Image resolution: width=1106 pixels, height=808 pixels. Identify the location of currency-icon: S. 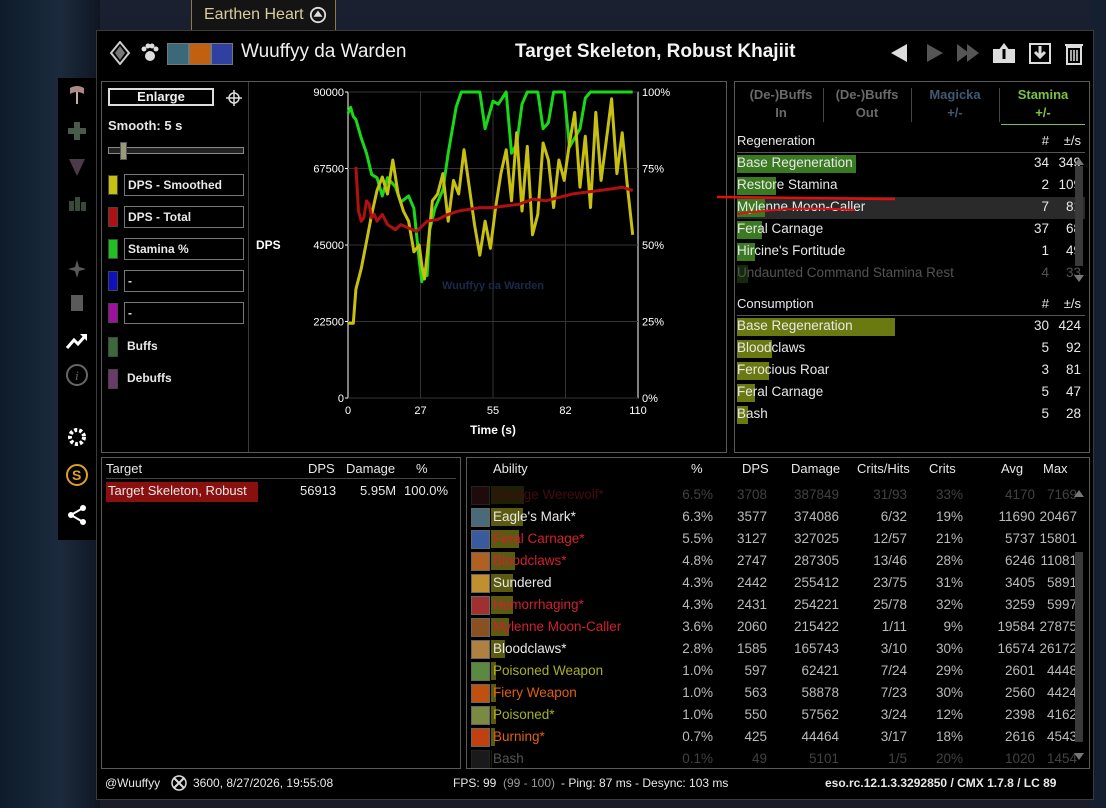
(77, 475).